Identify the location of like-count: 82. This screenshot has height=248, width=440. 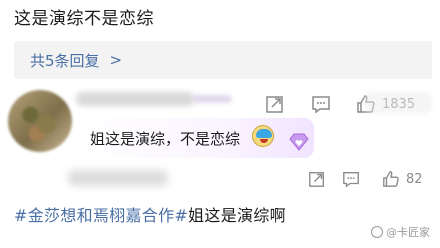
(414, 179).